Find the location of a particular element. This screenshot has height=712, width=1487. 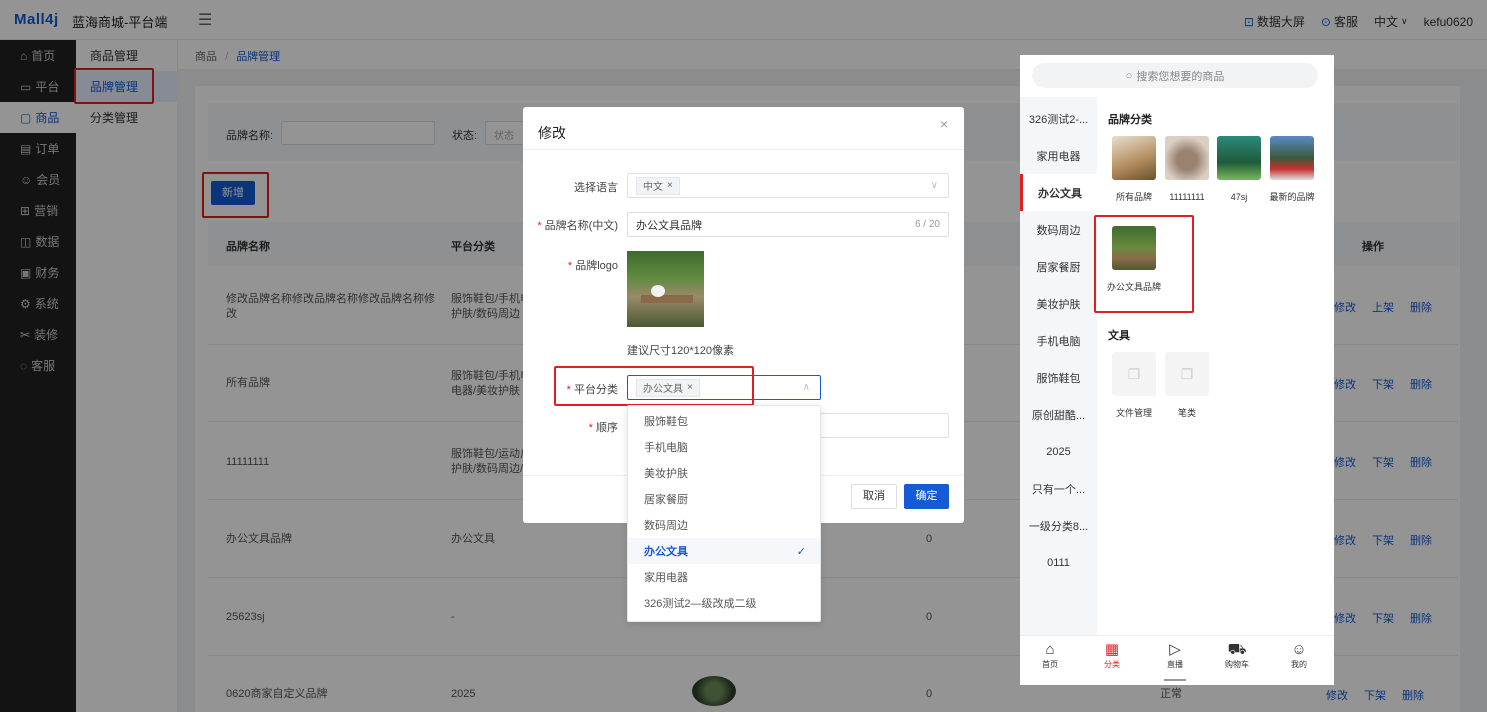

sort-label: * 顺序 is located at coordinates (603, 428).